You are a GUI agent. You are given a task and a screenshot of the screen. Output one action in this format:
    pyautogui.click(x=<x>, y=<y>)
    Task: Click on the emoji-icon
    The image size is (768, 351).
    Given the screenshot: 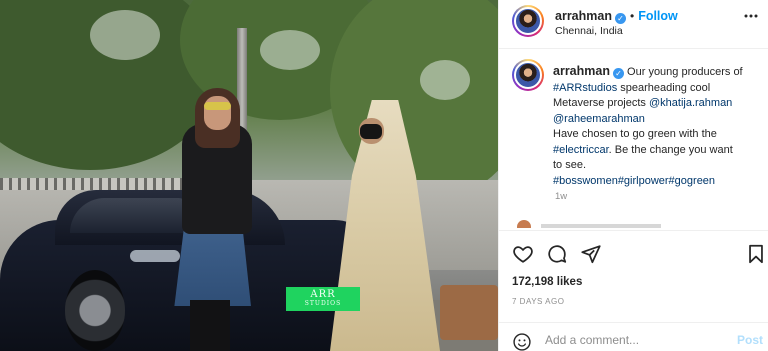 What is the action you would take?
    pyautogui.click(x=522, y=341)
    